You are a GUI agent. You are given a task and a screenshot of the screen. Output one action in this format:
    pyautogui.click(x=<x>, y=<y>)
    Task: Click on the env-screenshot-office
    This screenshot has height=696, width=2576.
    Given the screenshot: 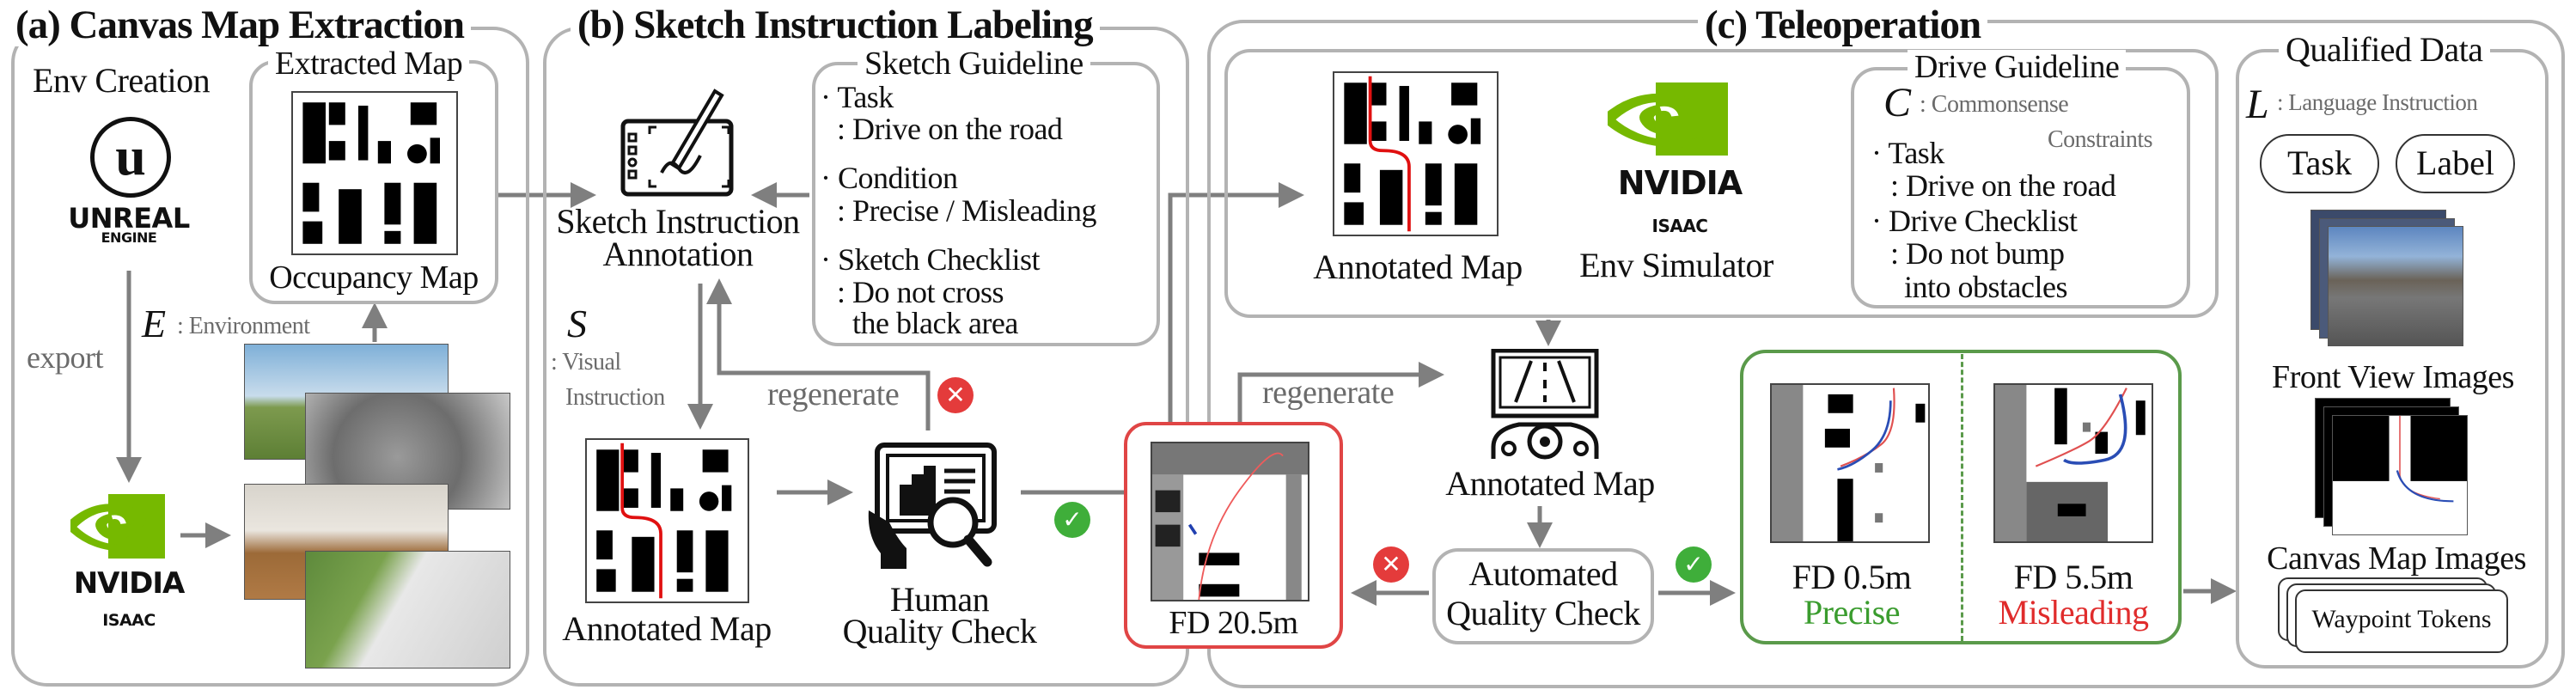 What is the action you would take?
    pyautogui.click(x=407, y=610)
    